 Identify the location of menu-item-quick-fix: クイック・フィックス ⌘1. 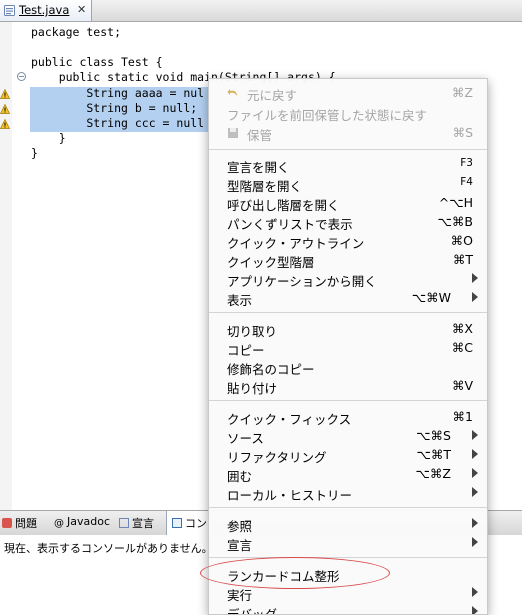
(348, 417).